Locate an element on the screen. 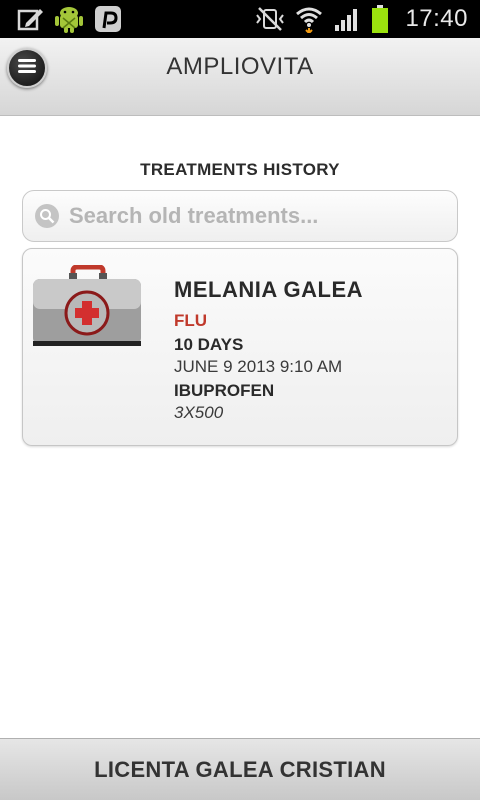 The width and height of the screenshot is (480, 800). menu-icon is located at coordinates (27, 68).